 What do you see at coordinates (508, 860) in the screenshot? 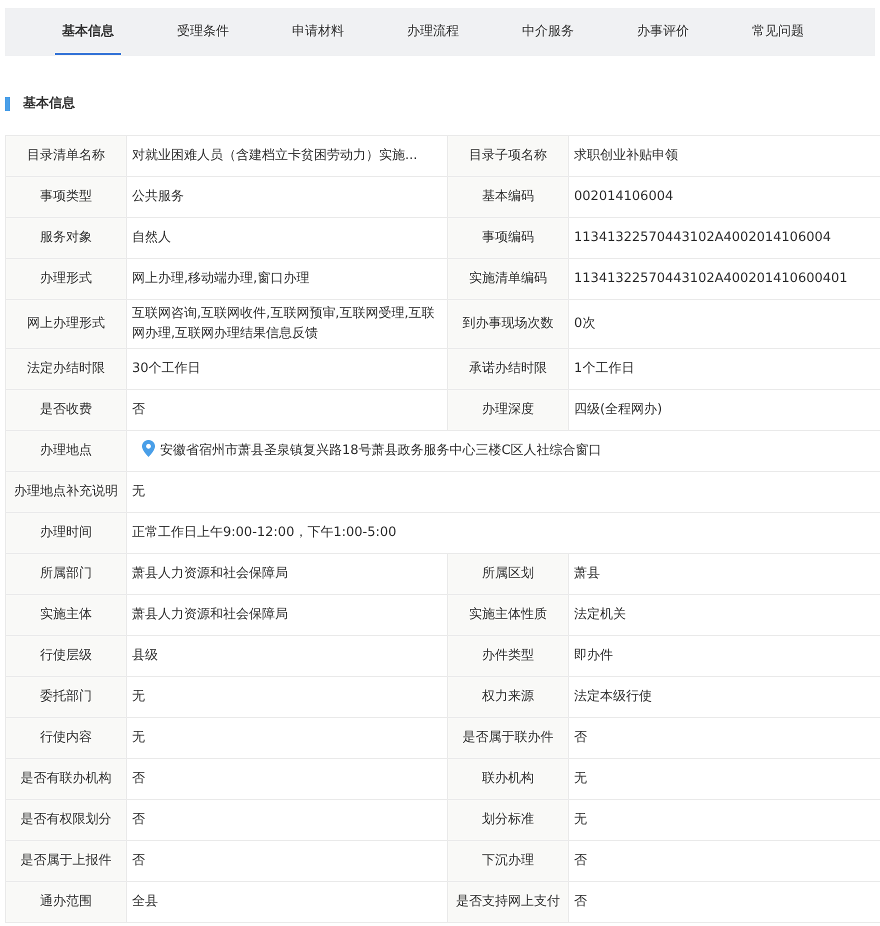
I see `field-label: 下沉办理` at bounding box center [508, 860].